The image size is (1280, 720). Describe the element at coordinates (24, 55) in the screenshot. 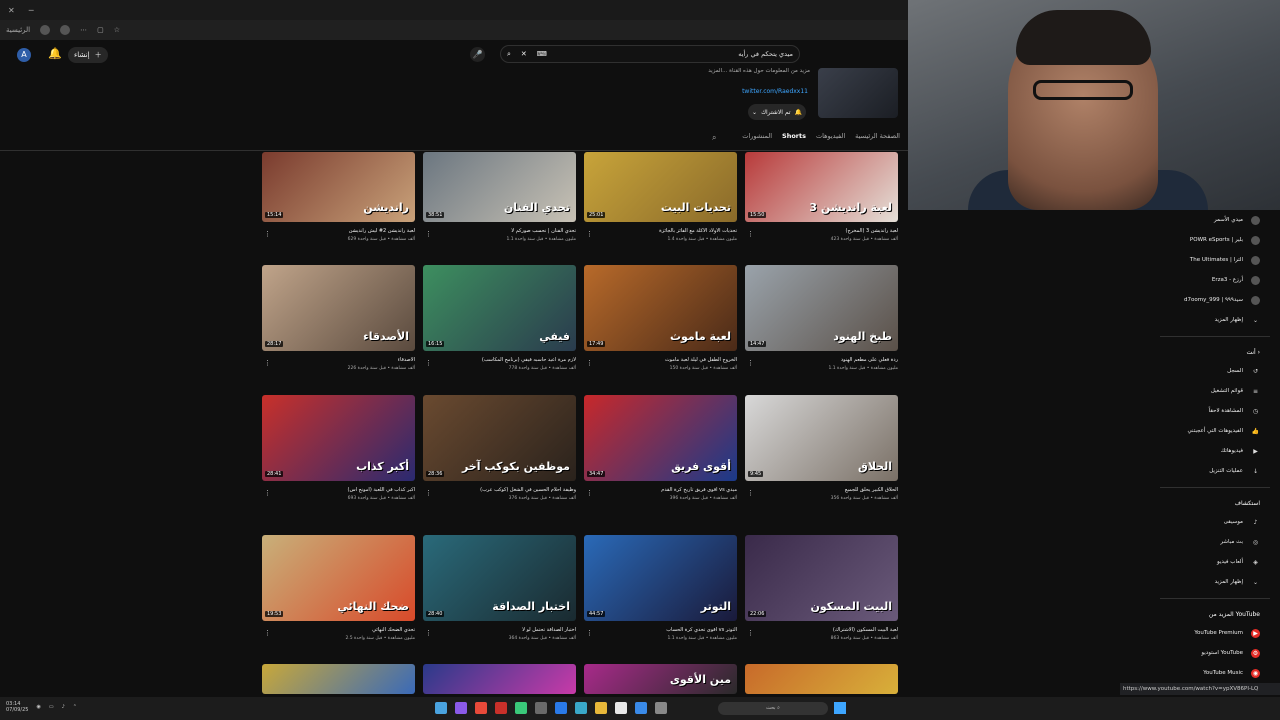

I see `account-avatar: A` at that location.